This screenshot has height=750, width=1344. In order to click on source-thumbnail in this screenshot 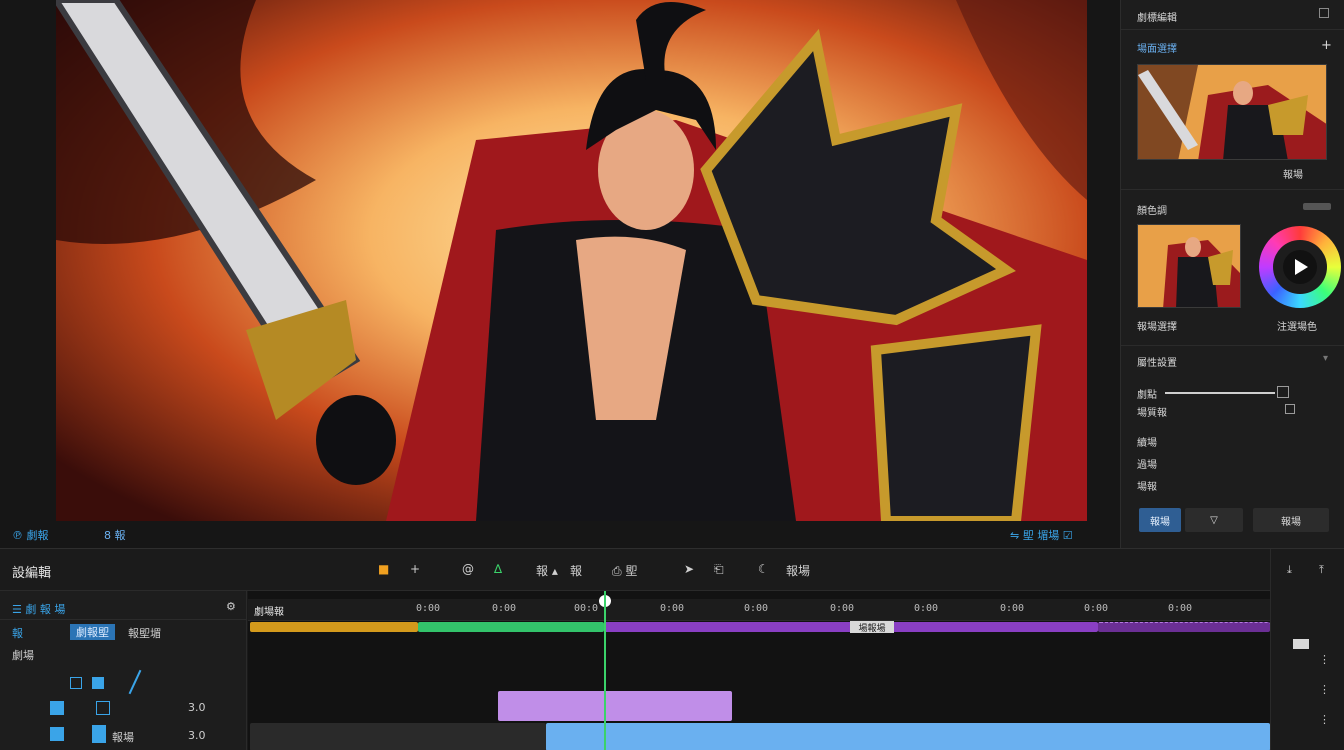, I will do `click(1232, 112)`.